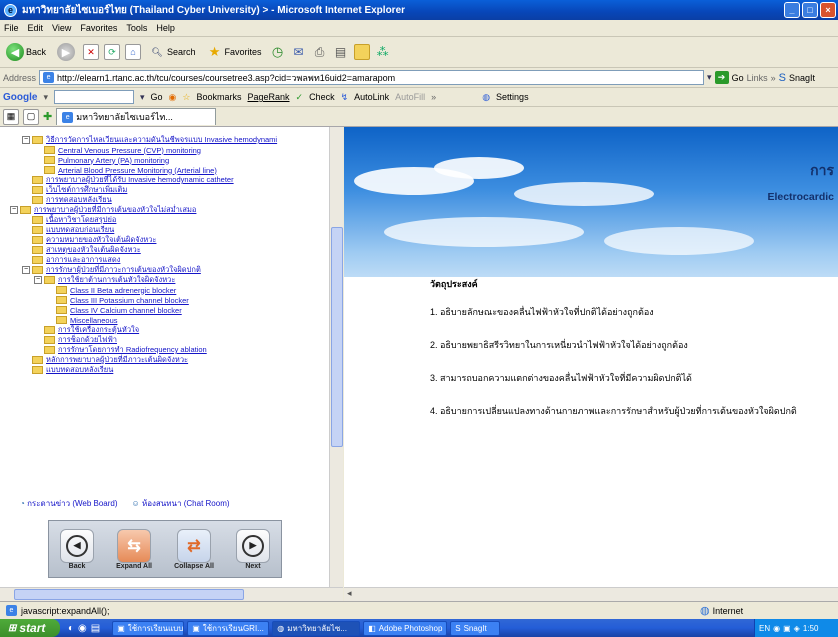 The width and height of the screenshot is (838, 637). What do you see at coordinates (30, 628) in the screenshot?
I see `start-button: ⊞ start` at bounding box center [30, 628].